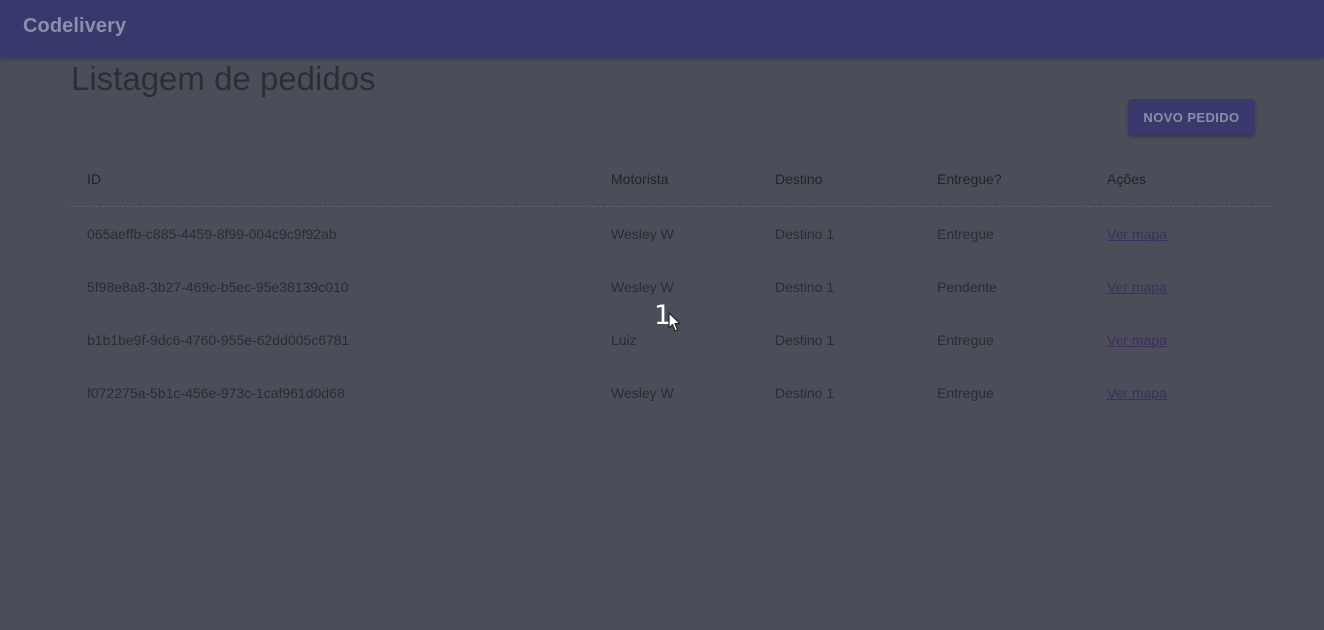  Describe the element at coordinates (1006, 179) in the screenshot. I see `column-header-entregue: Entregue?` at that location.